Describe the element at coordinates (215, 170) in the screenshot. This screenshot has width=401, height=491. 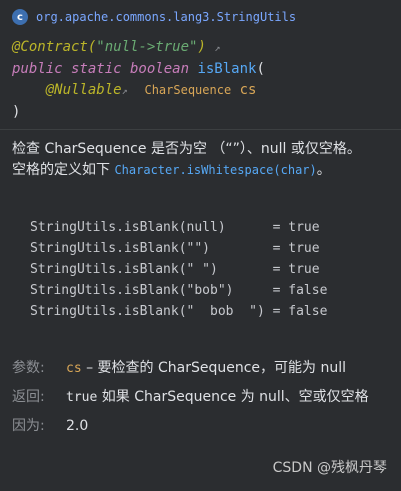
I see `whitespace-link: Character.isWhitespace(char)` at that location.